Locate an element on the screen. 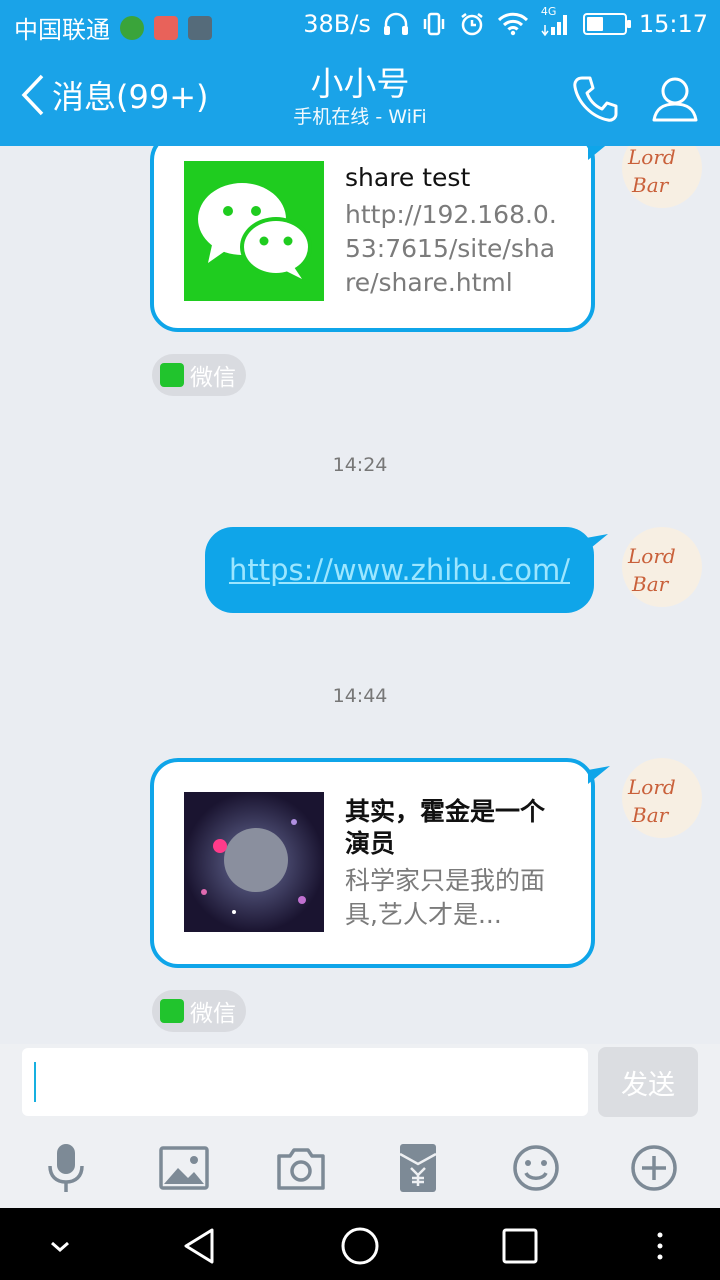 The image size is (720, 1280). photo-notification-icon is located at coordinates (200, 27).